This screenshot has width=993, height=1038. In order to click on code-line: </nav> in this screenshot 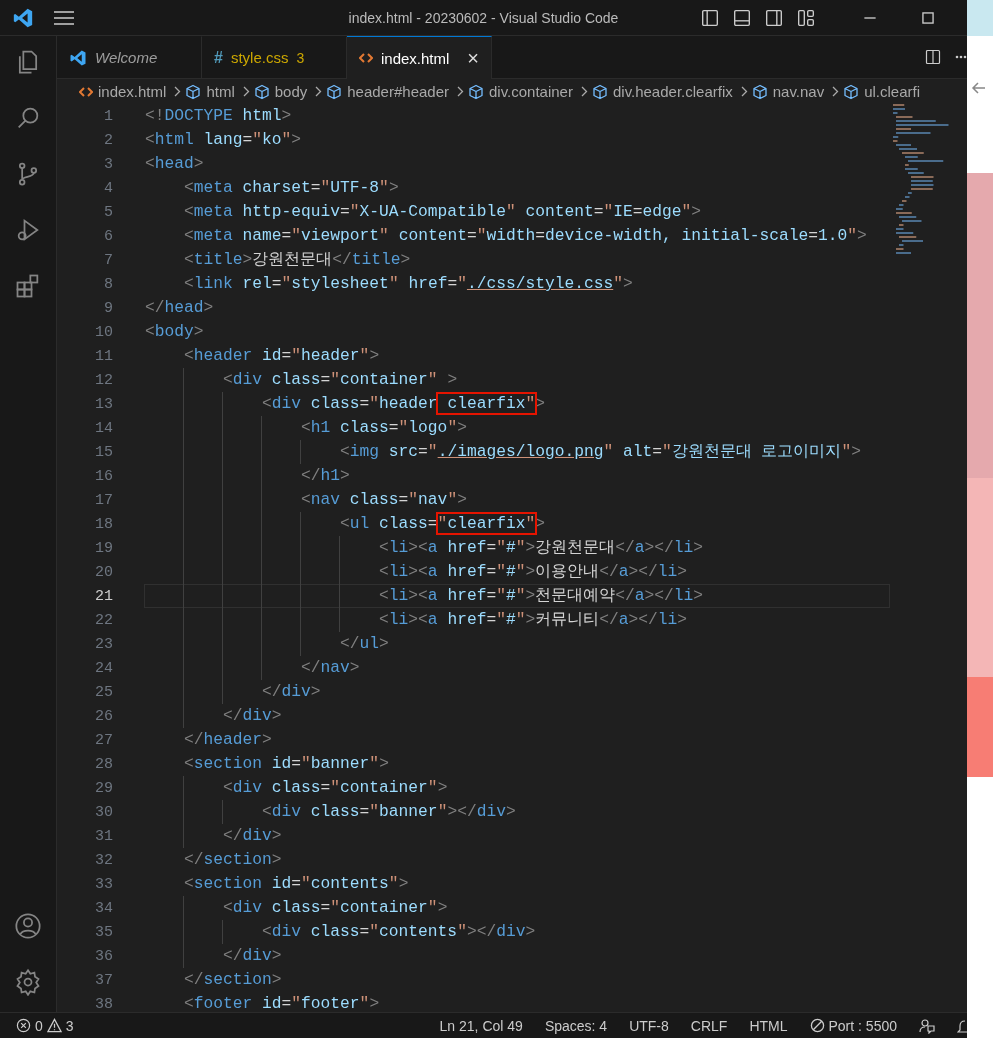, I will do `click(517, 668)`.